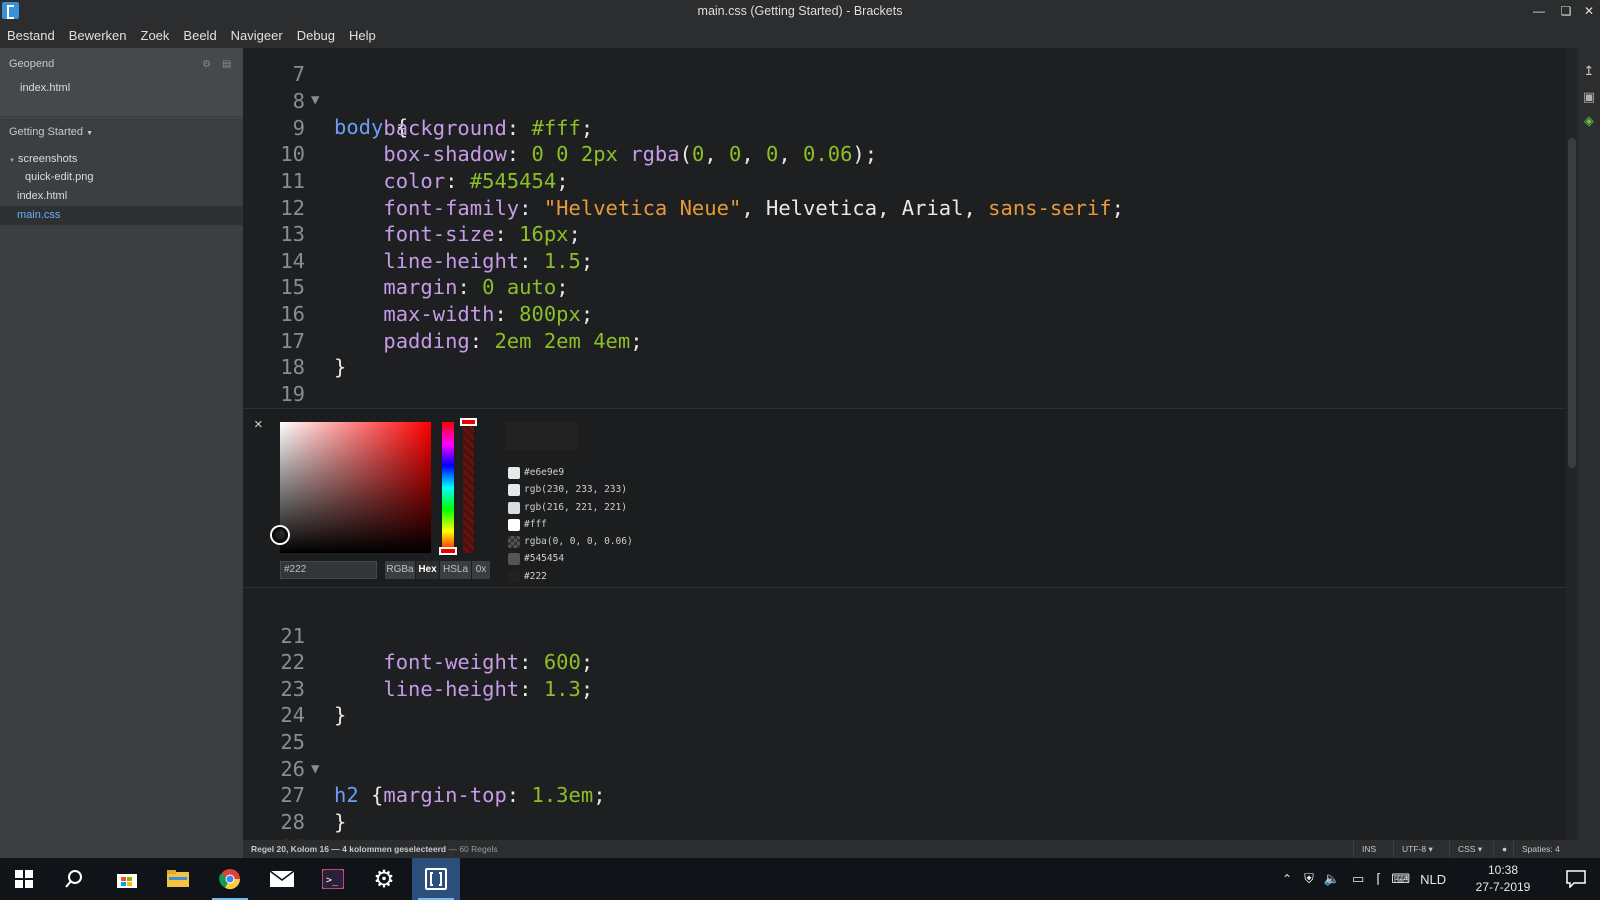 The height and width of the screenshot is (900, 1600). I want to click on code-line: 26 margin-top: 1.3em;, so click(904, 768).